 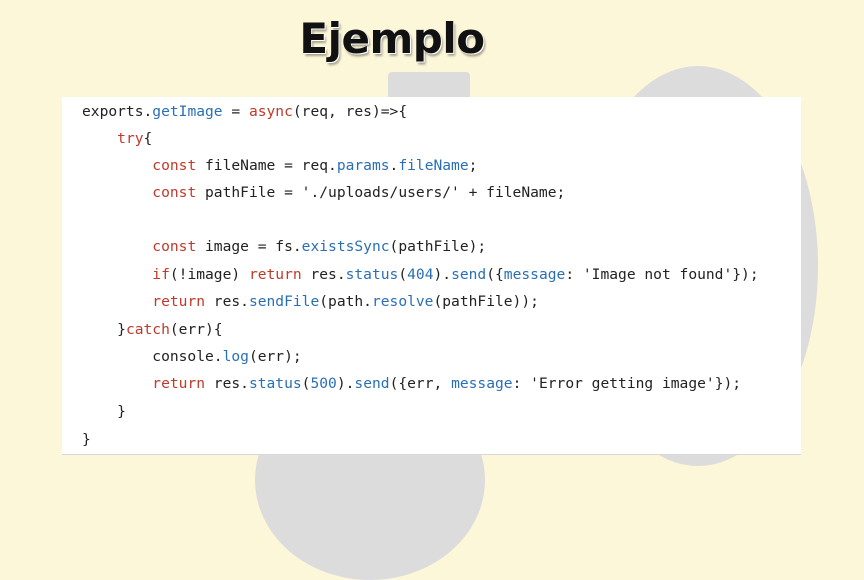 I want to click on code-token: (pathFile));, so click(x=486, y=301).